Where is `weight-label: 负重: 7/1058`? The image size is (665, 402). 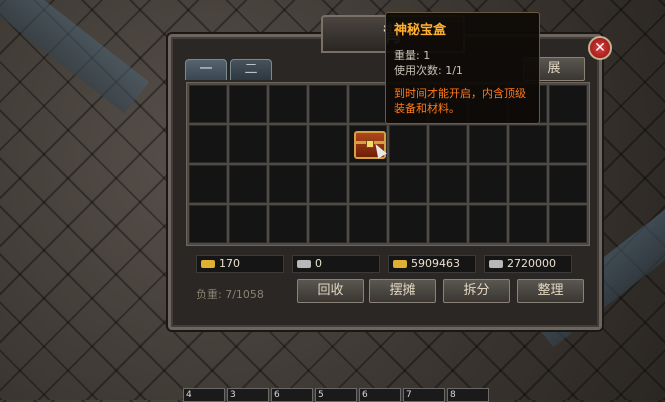
weight-label: 负重: 7/1058 is located at coordinates (230, 294).